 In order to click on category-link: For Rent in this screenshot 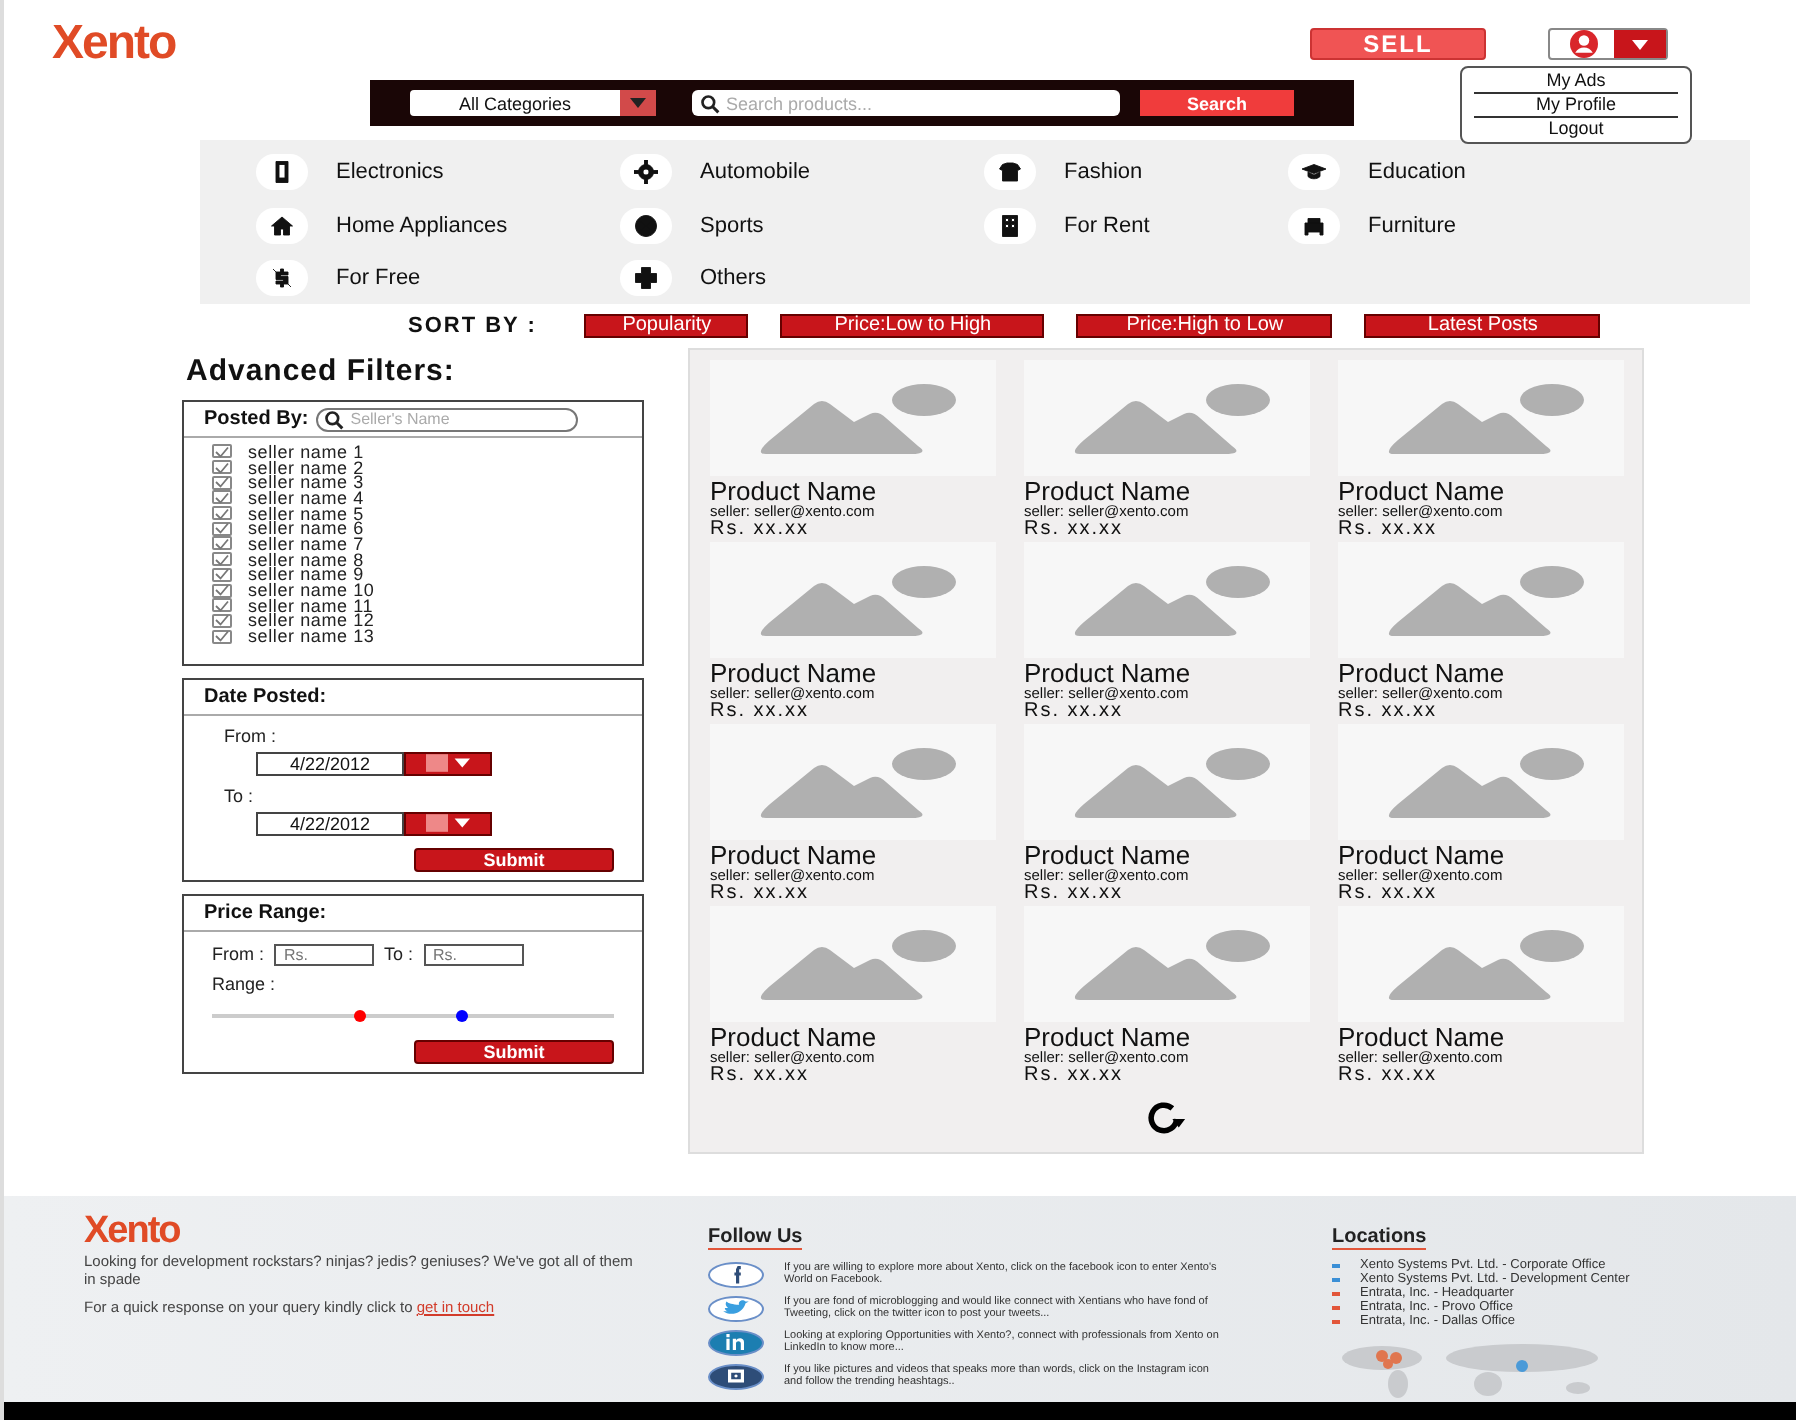, I will do `click(1107, 225)`.